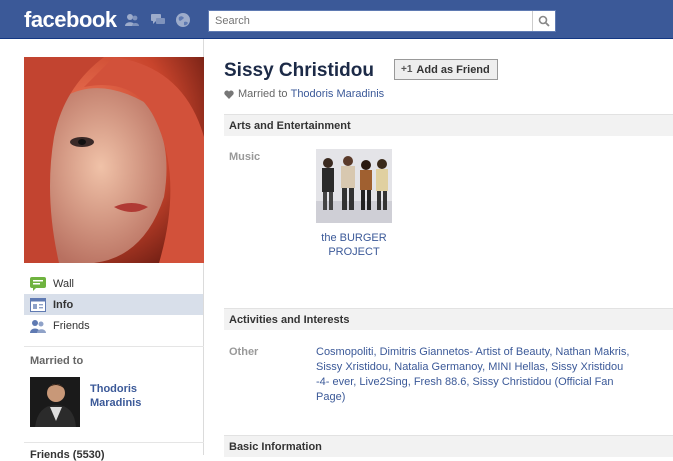 This screenshot has height=461, width=673. Describe the element at coordinates (38, 283) in the screenshot. I see `wall-icon` at that location.